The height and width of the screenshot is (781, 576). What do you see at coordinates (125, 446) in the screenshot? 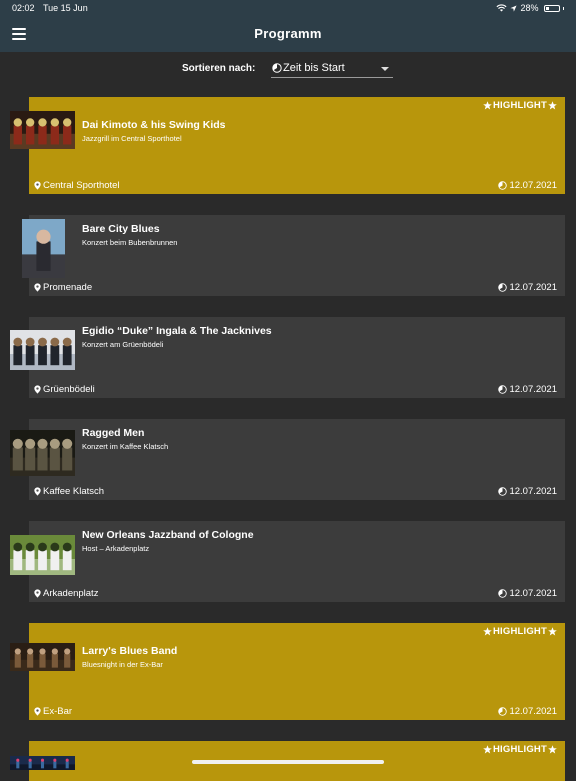
I see `event-subtitle: Konzert im Kaffee Klatsch` at bounding box center [125, 446].